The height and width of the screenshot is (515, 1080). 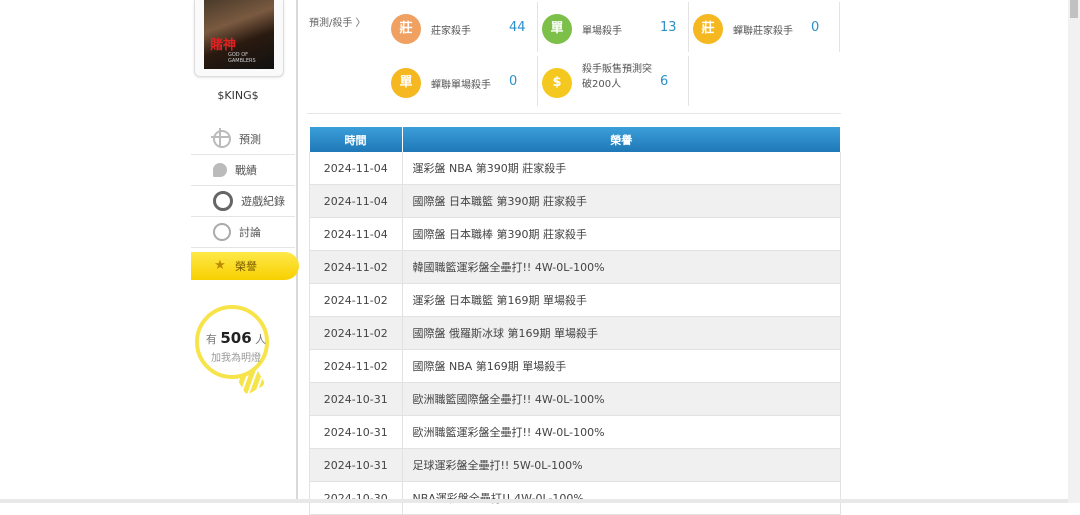 I want to click on table-row: 2024-10-31 足球運彩盤全壘打!! 5W-0L-100%, so click(x=575, y=465).